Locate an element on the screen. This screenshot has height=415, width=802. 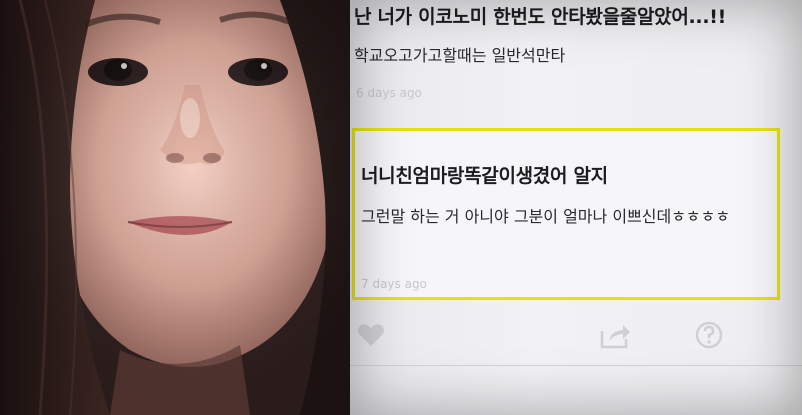
help-button is located at coordinates (709, 335).